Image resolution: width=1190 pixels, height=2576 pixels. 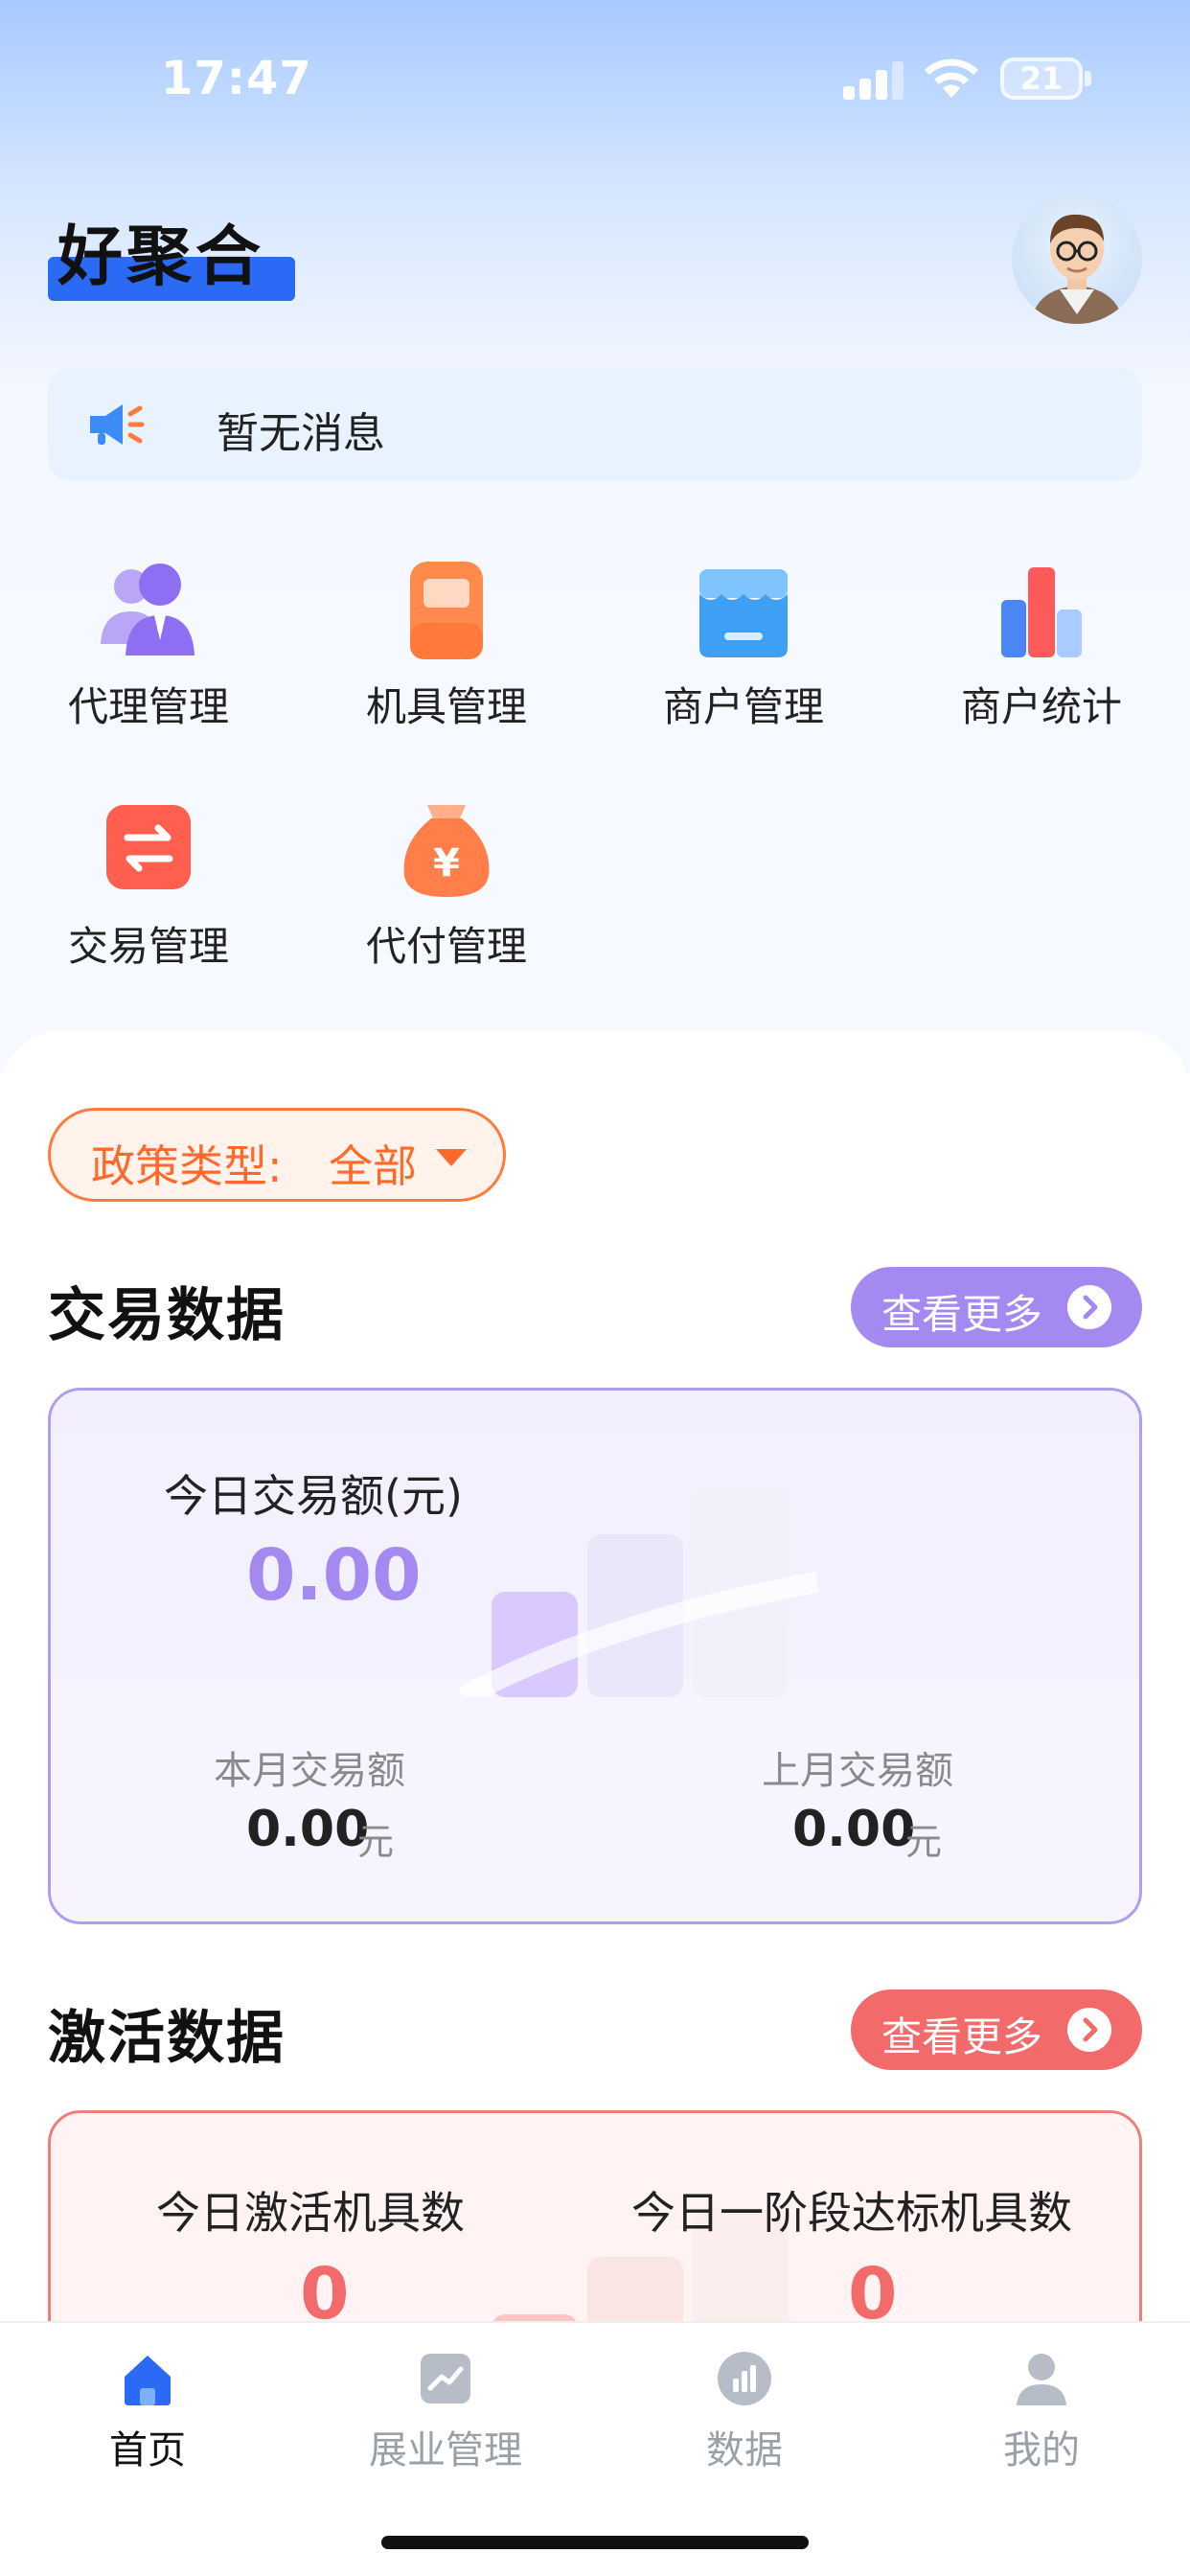 What do you see at coordinates (148, 946) in the screenshot?
I see `menu-label-transaction: 交易管理` at bounding box center [148, 946].